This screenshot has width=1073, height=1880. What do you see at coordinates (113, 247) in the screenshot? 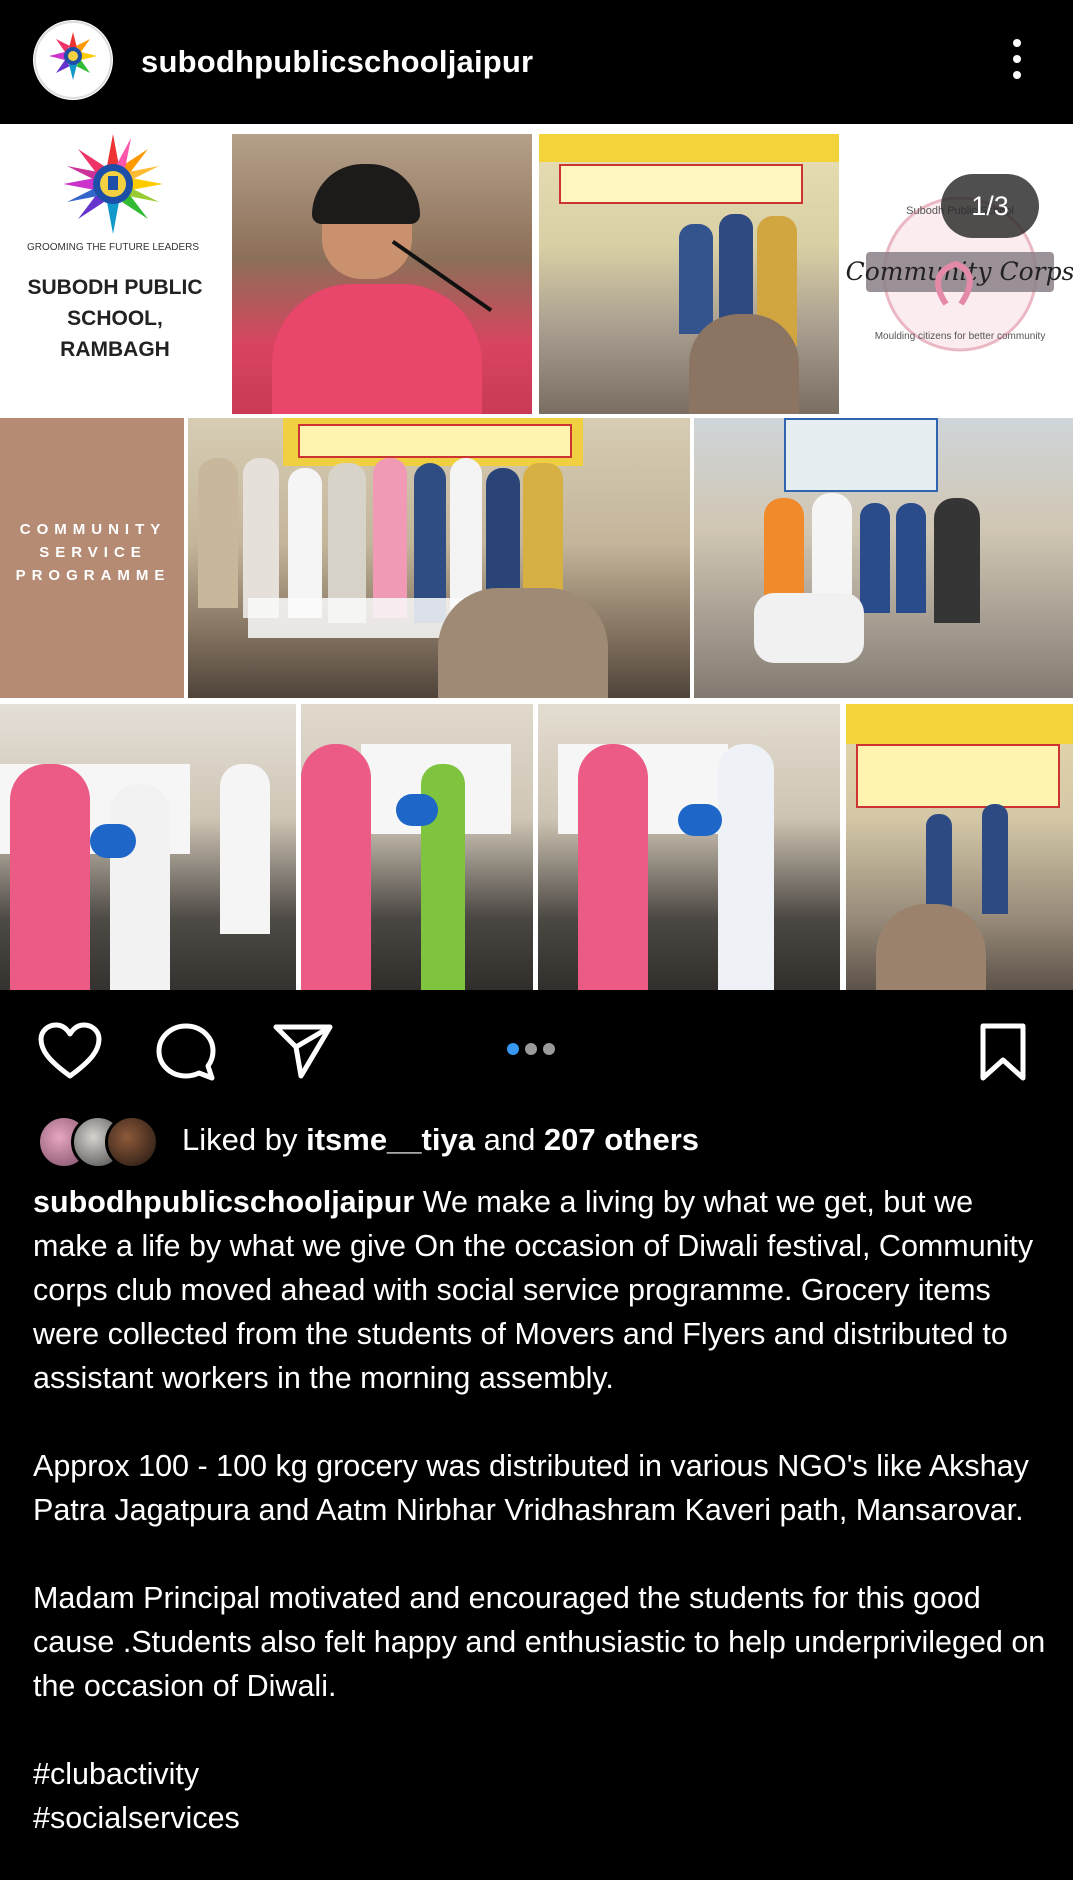
I see `school-logo-tagline: GROOMING THE FUTURE LEADERS` at bounding box center [113, 247].